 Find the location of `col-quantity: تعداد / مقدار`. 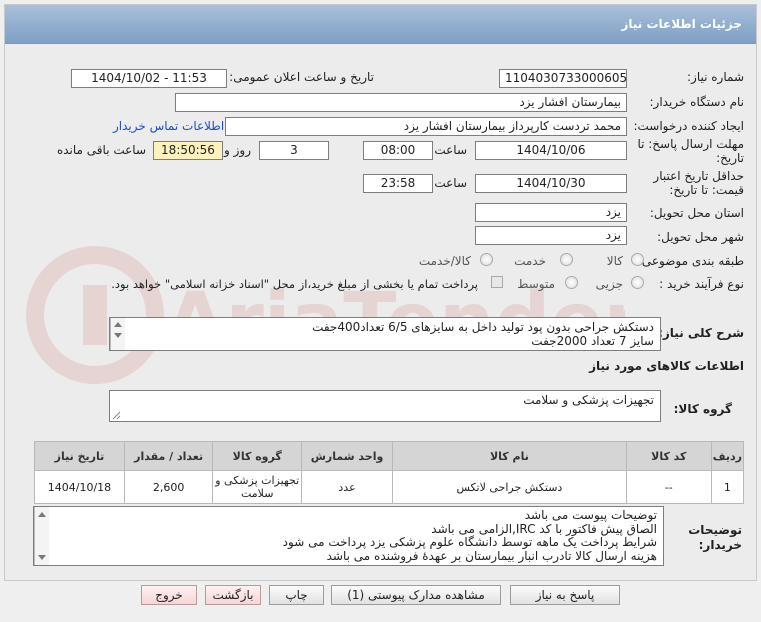

col-quantity: تعداد / مقدار is located at coordinates (168, 456).